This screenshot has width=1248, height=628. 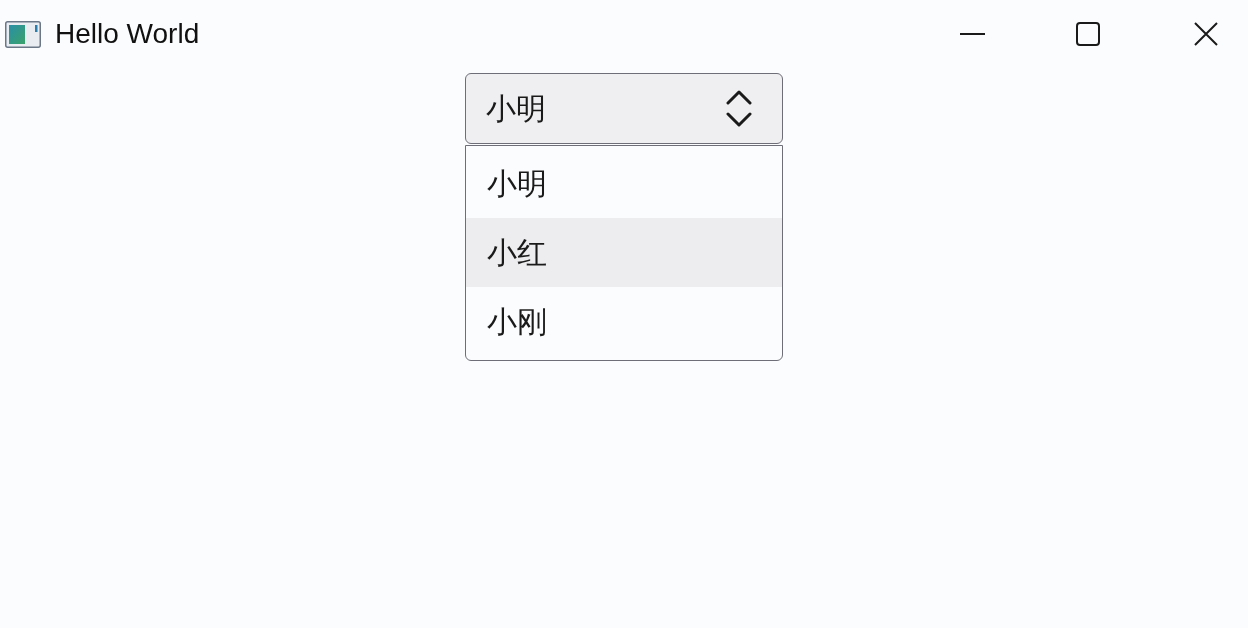 I want to click on close-icon, so click(x=1206, y=34).